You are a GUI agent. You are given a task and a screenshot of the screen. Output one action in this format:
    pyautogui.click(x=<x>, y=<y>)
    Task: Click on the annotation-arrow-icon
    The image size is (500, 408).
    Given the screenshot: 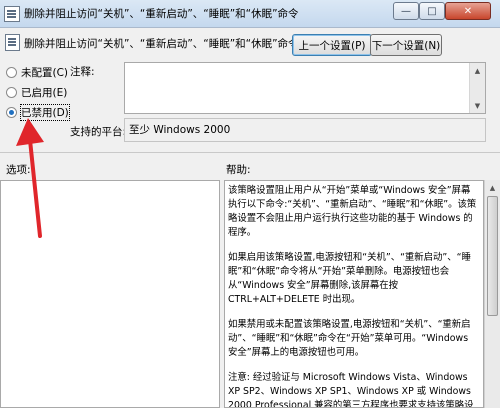 What is the action you would take?
    pyautogui.click(x=30, y=178)
    